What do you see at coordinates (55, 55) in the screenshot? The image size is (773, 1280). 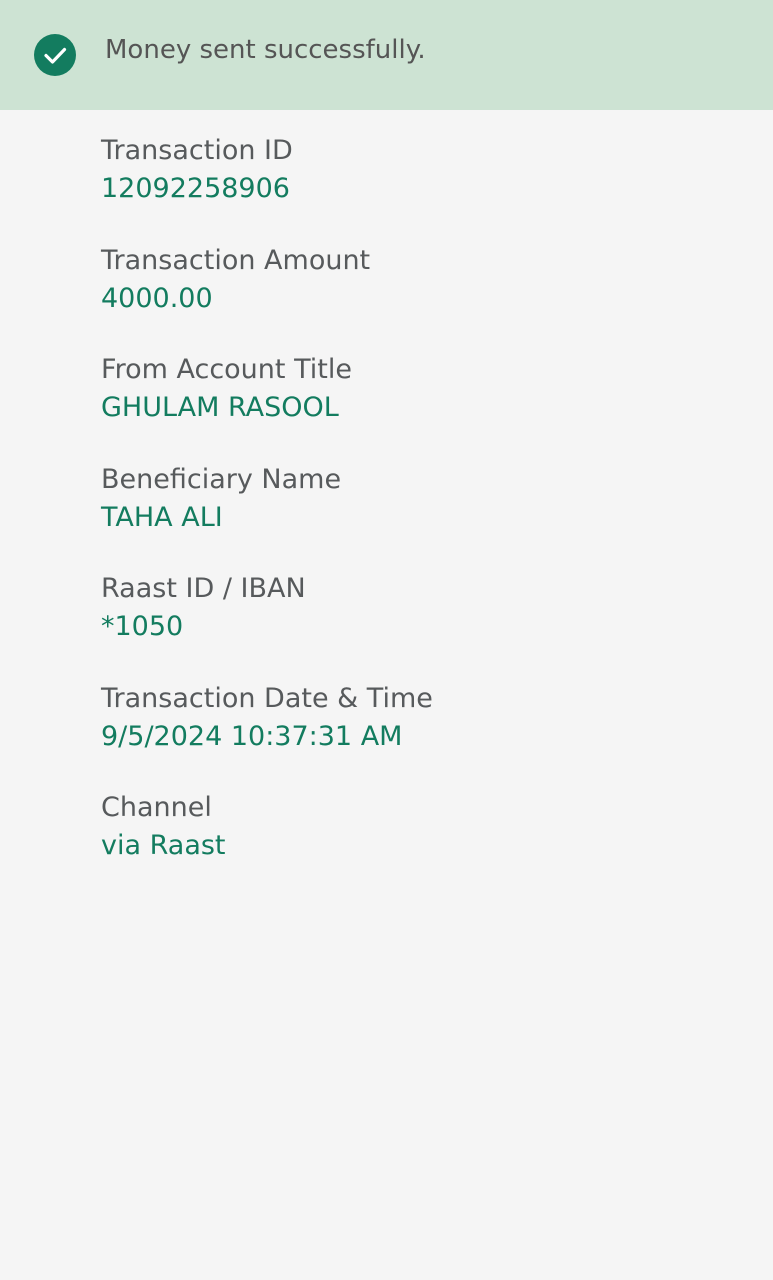 I see `check-circle-icon` at bounding box center [55, 55].